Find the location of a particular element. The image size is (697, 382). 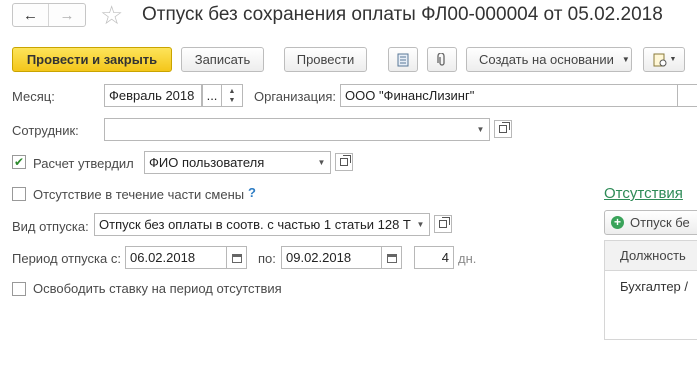

organization-label: Организация: is located at coordinates (295, 96).